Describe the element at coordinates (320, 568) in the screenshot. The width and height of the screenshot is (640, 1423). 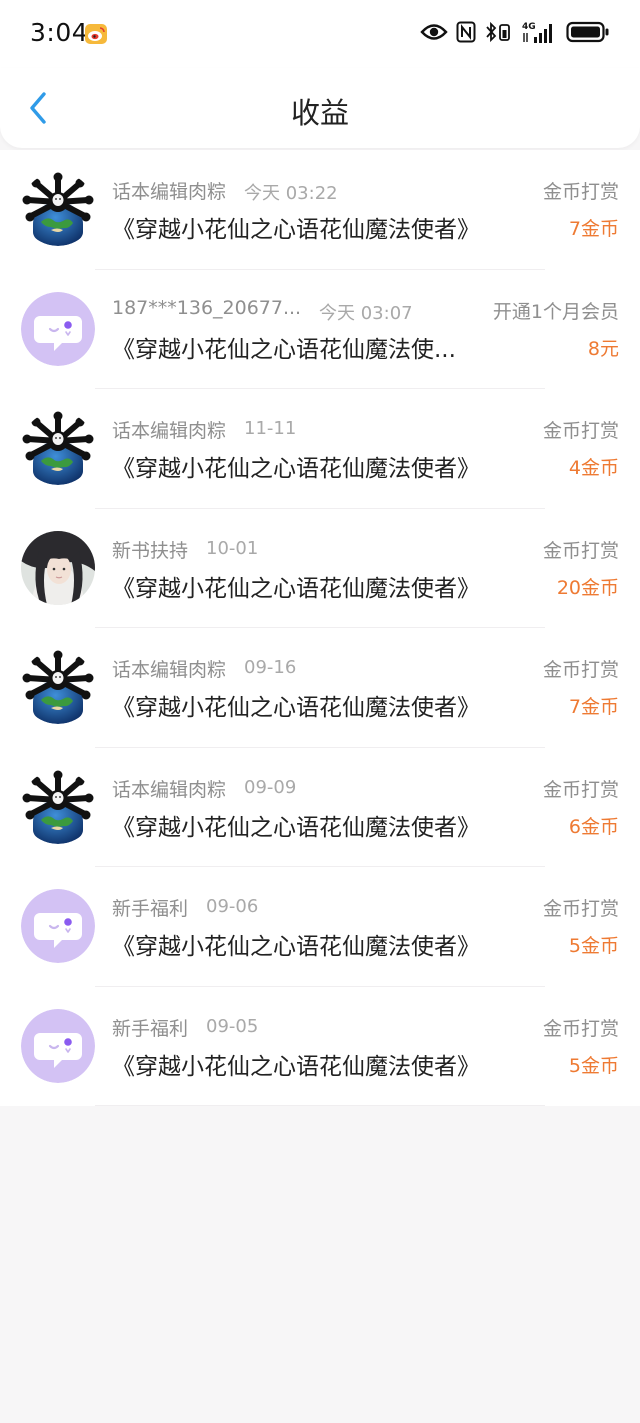
I see `earning-row: 新书扶持 10-01 金币打赏《穿越小花仙之心语花仙魔法使者》 20金币` at that location.